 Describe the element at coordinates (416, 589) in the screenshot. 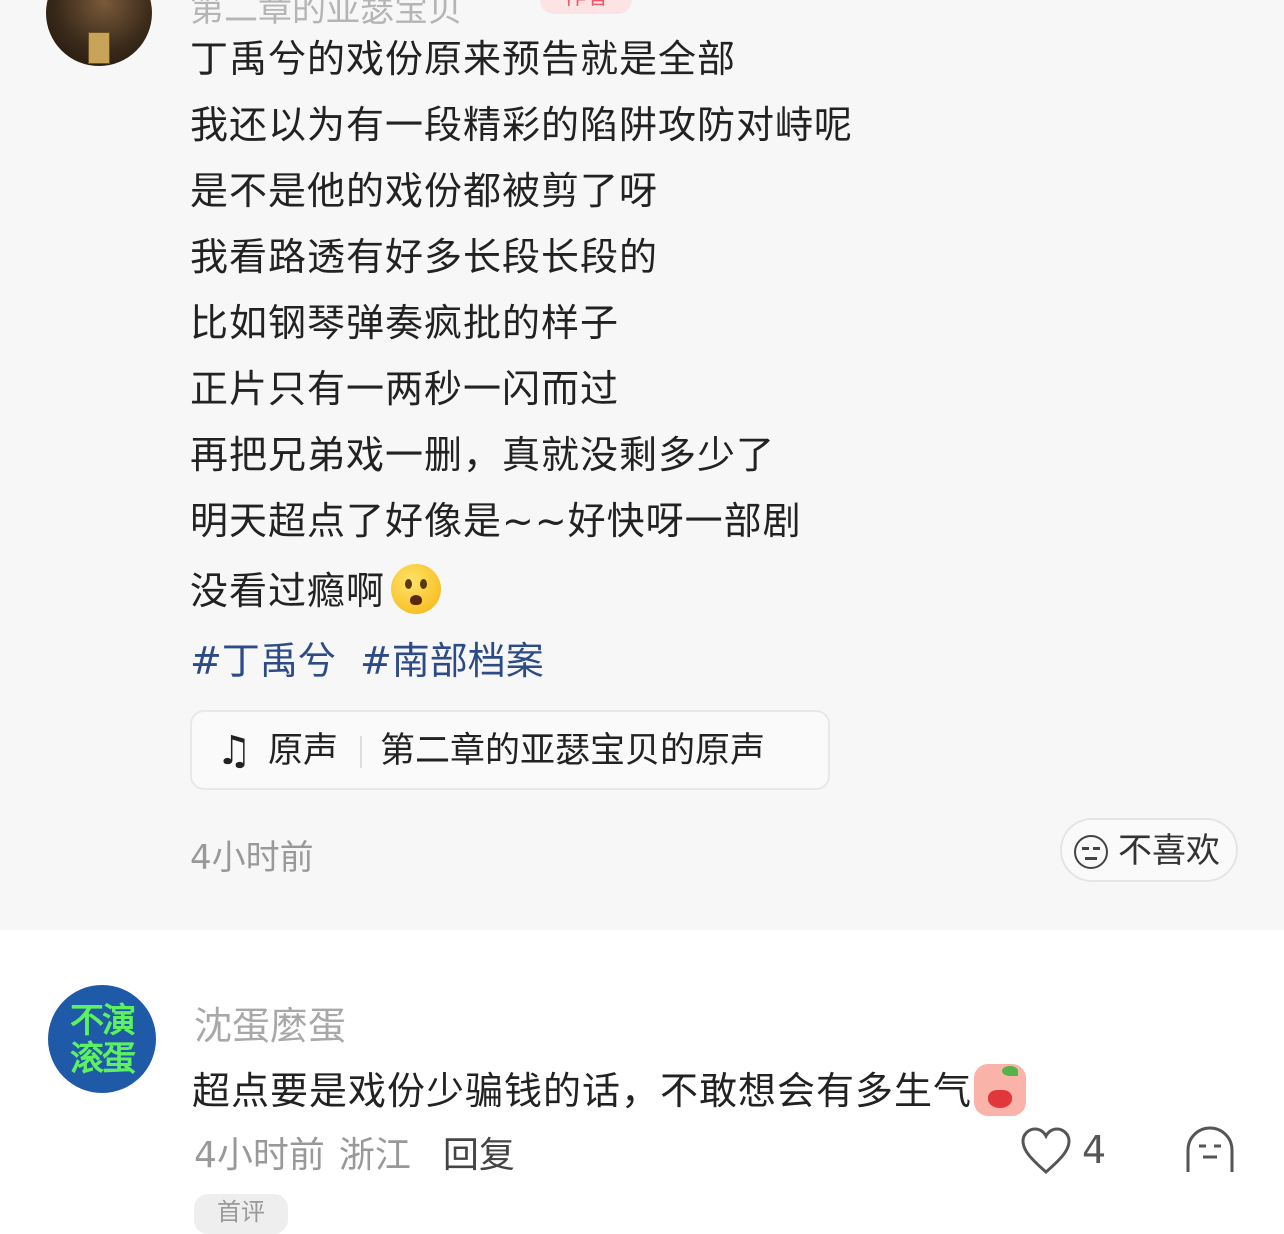

I see `sad-face-emoji-icon` at that location.